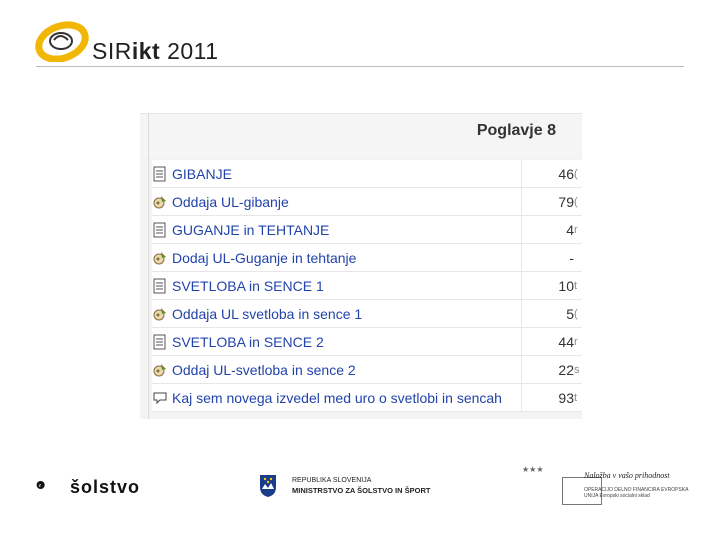 This screenshot has height=540, width=720. Describe the element at coordinates (627, 475) in the screenshot. I see `eu-slogan: Naložba v vašo prihodnost` at that location.